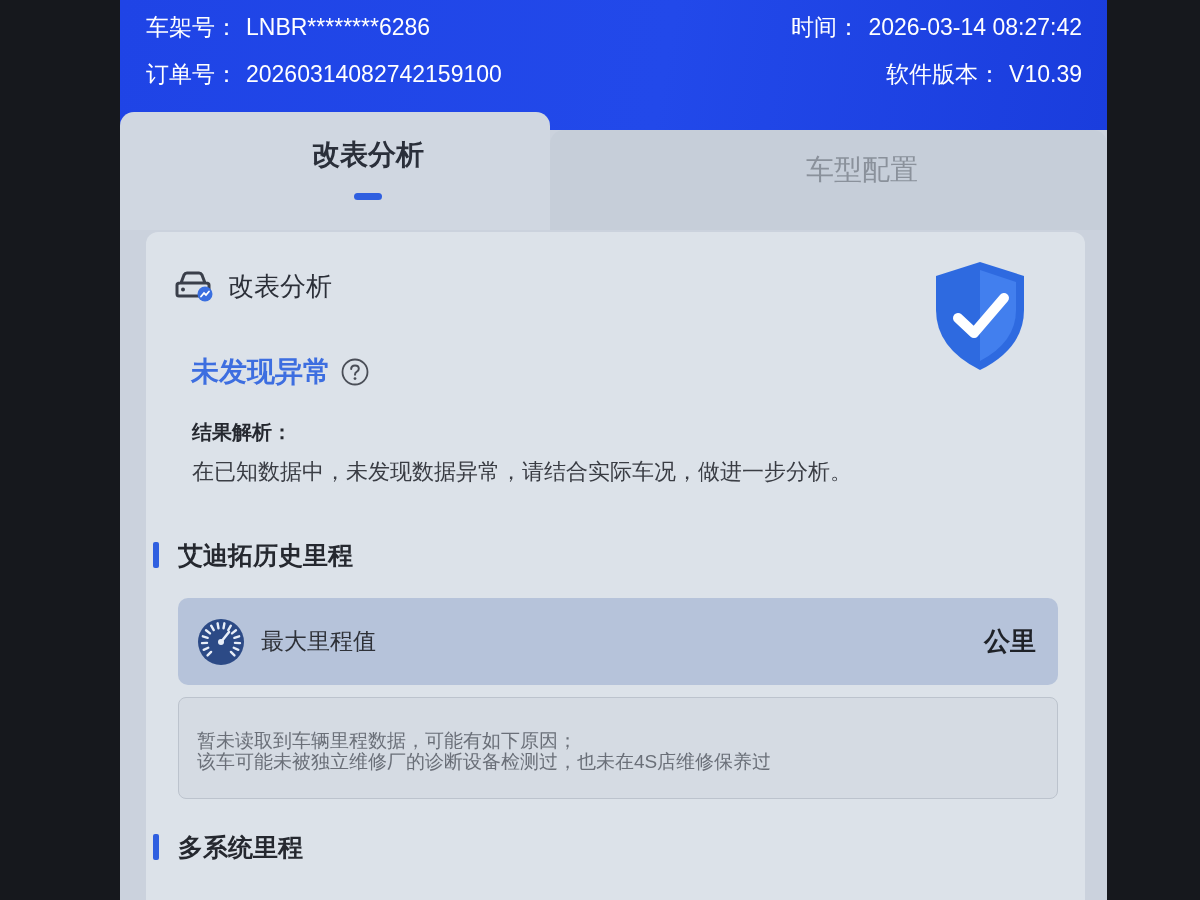  I want to click on field-value: 2026-03-14 08:27:42, so click(975, 27).